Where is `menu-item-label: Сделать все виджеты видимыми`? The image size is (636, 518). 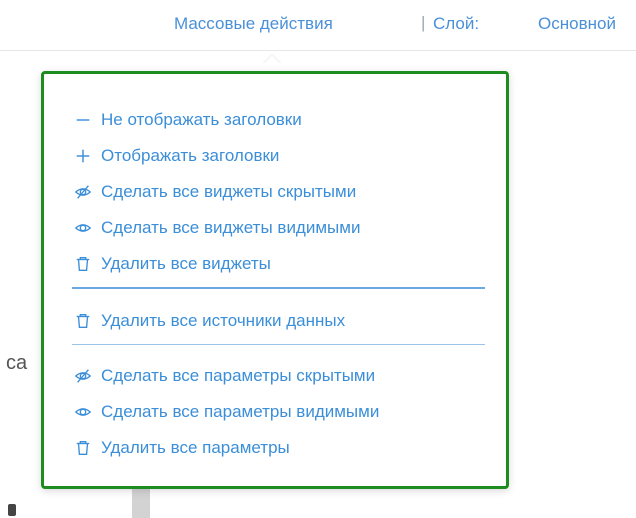
menu-item-label: Сделать все виджеты видимыми is located at coordinates (231, 227).